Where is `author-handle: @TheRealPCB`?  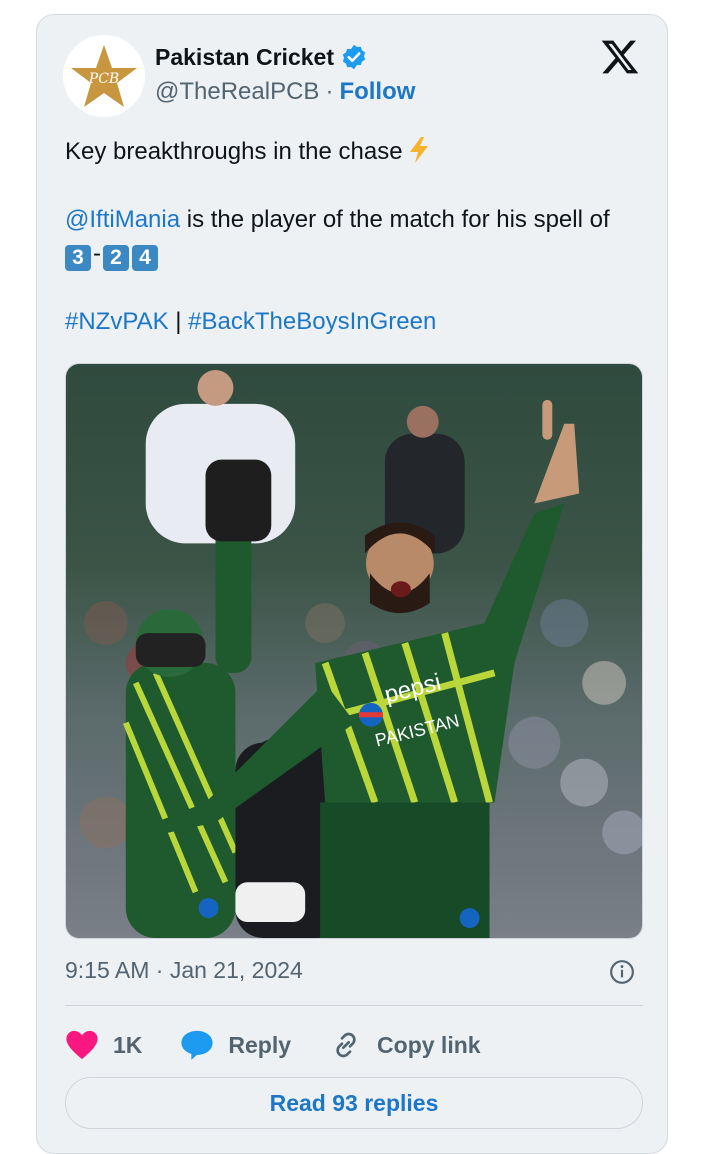 author-handle: @TheRealPCB is located at coordinates (237, 92).